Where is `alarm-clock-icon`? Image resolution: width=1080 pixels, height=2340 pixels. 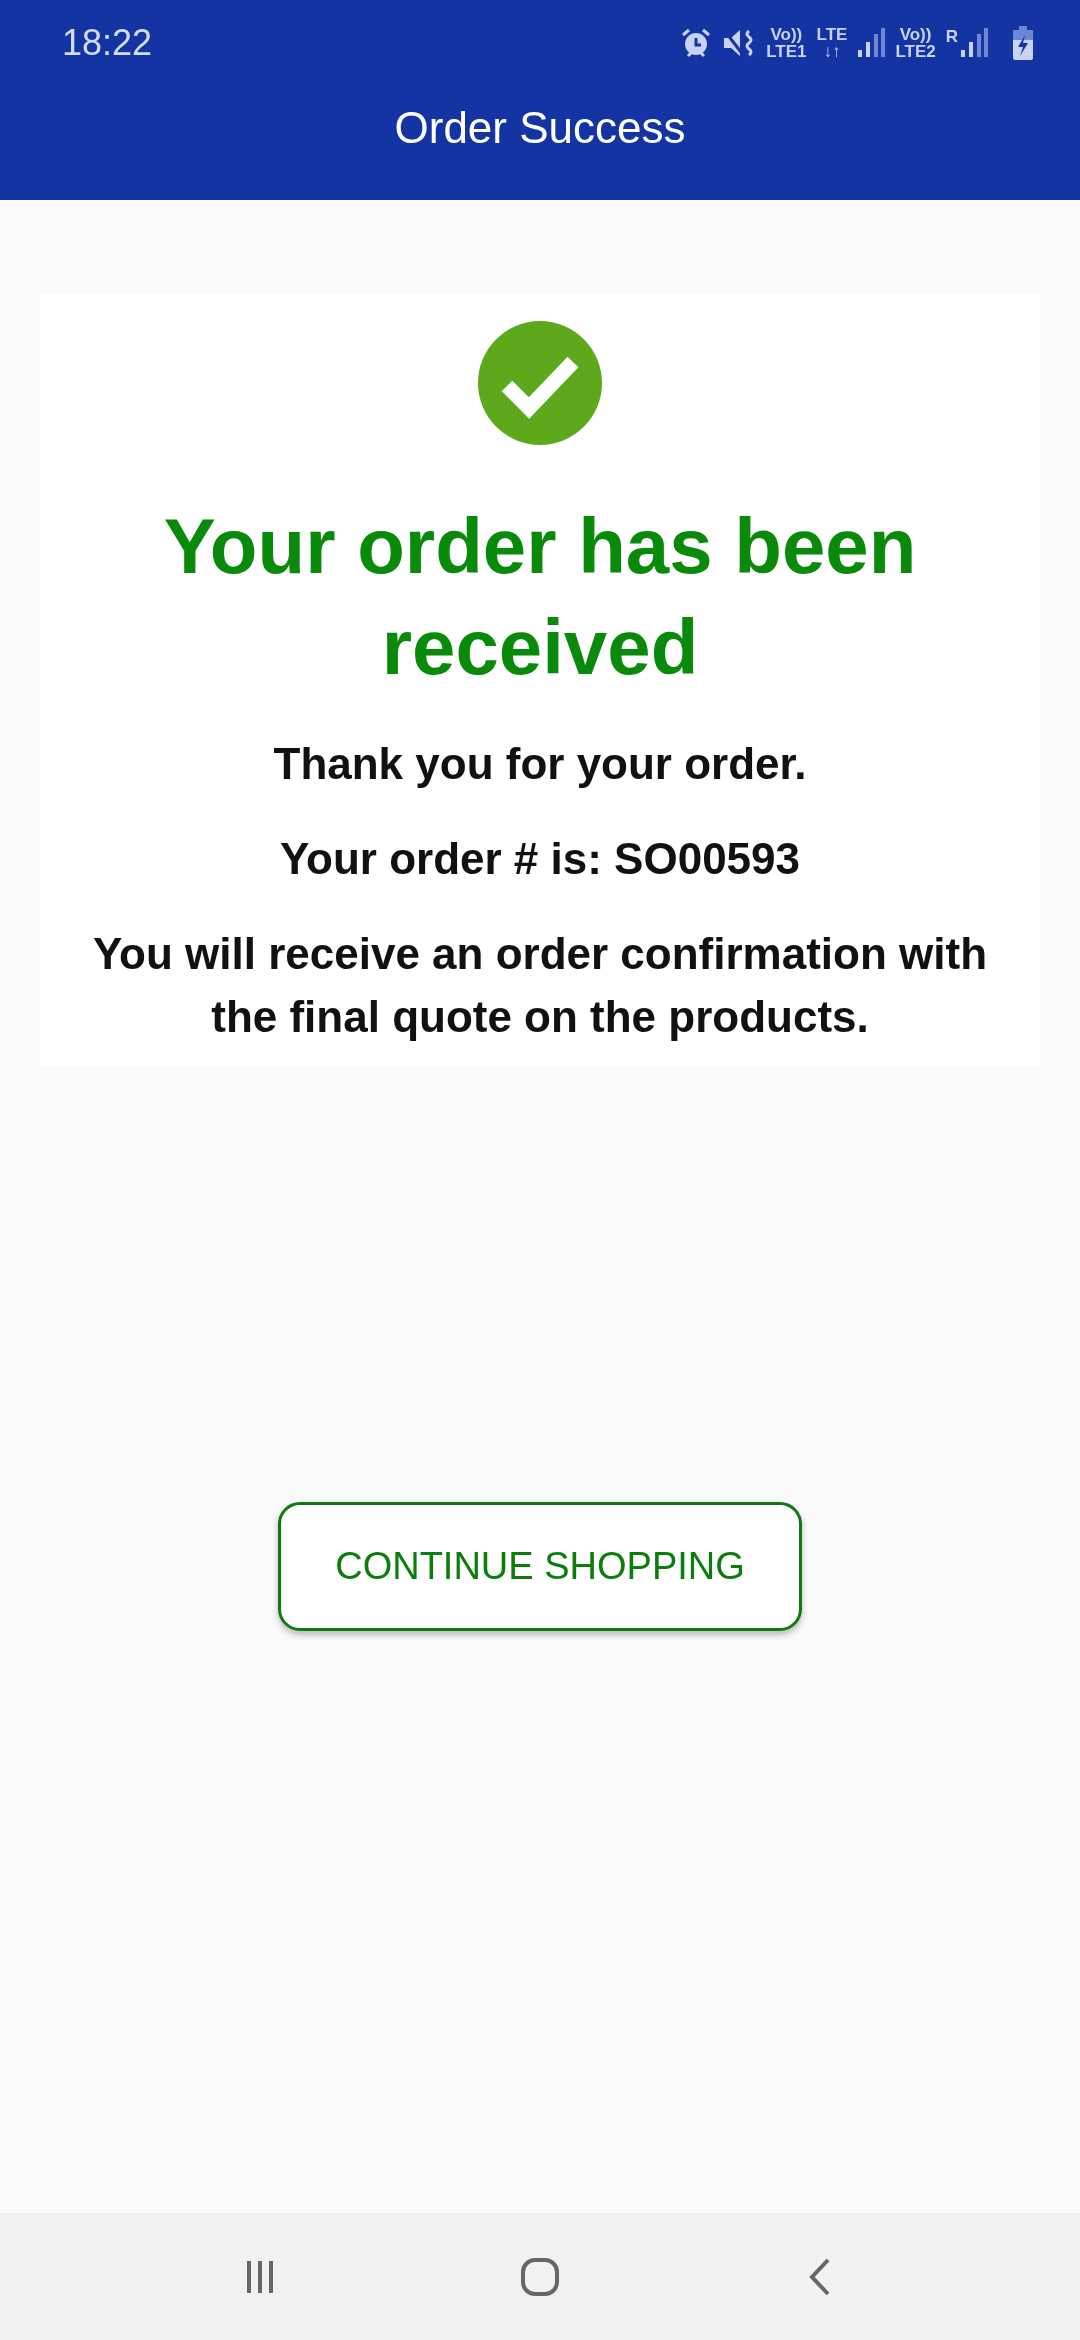
alarm-clock-icon is located at coordinates (696, 43).